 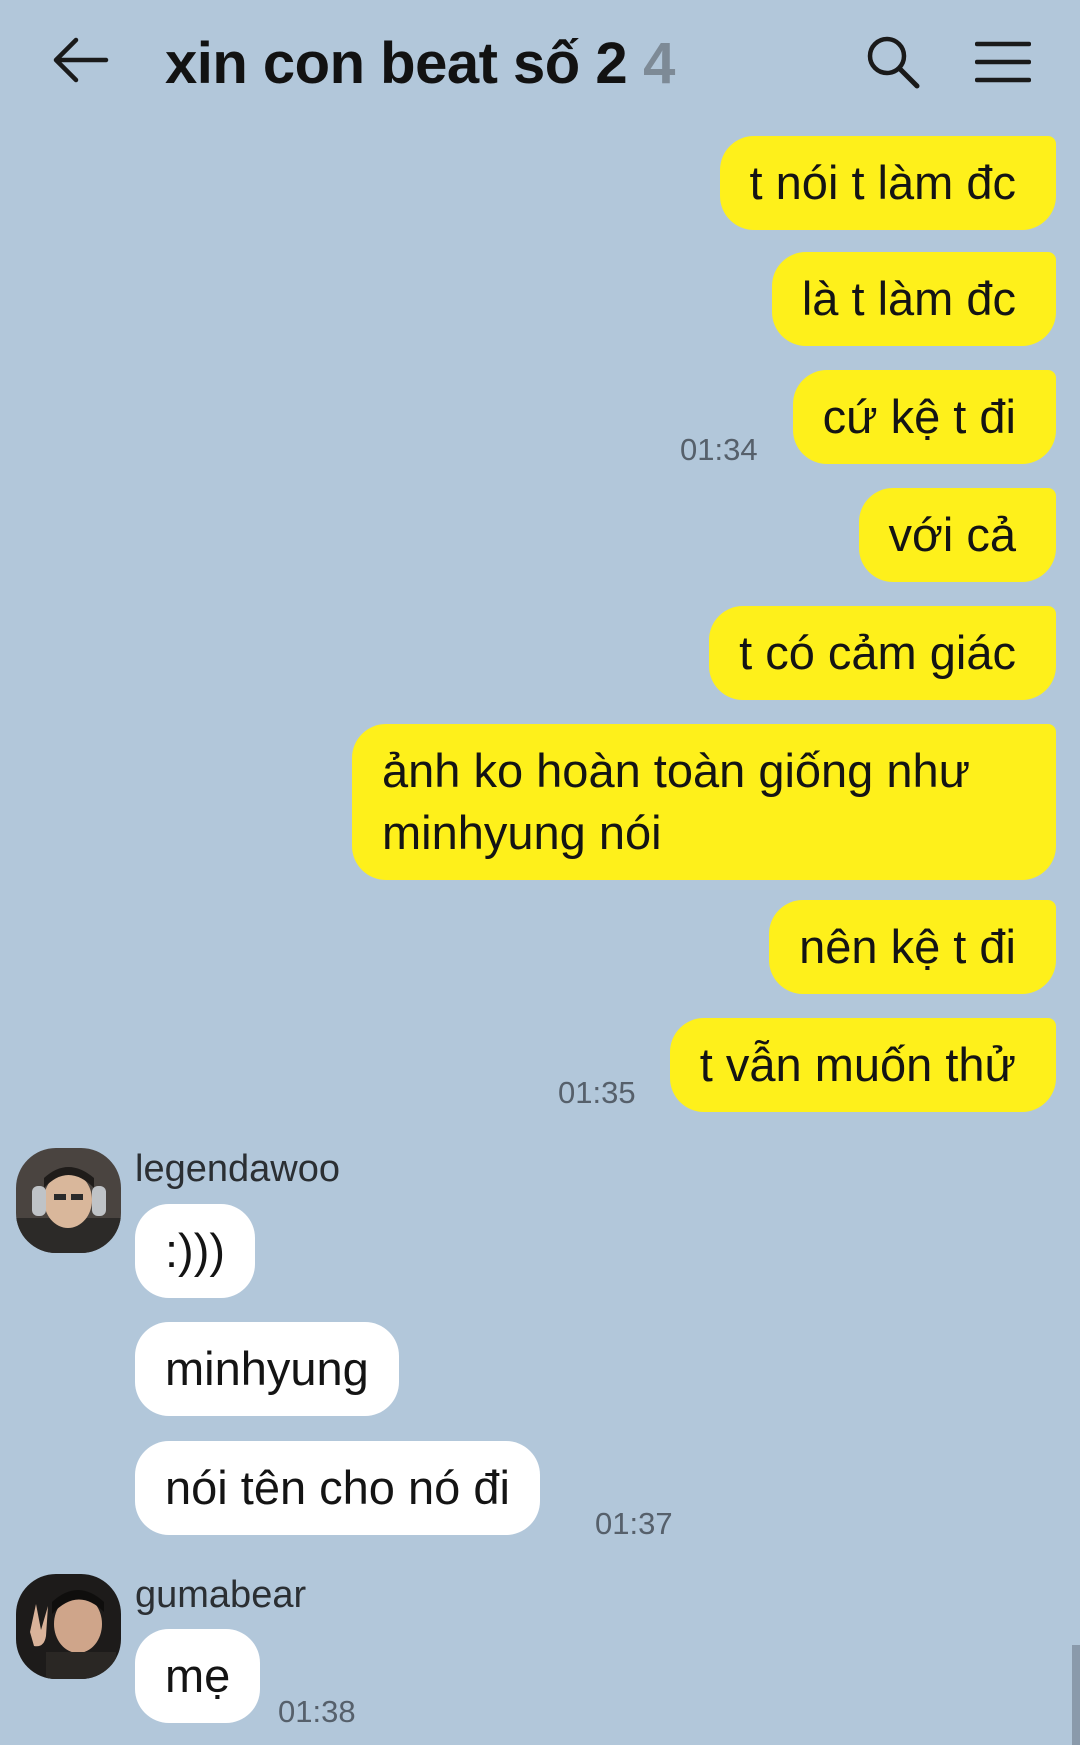 What do you see at coordinates (396, 63) in the screenshot?
I see `chat-title-text: xin con beat số 2` at bounding box center [396, 63].